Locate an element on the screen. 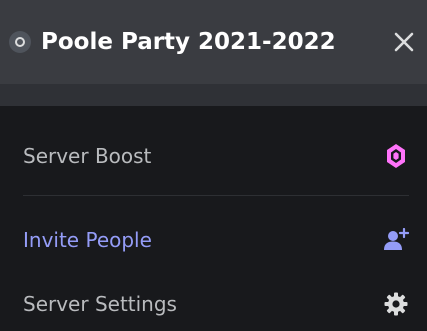 The image size is (427, 331). boost-gem-icon is located at coordinates (396, 156).